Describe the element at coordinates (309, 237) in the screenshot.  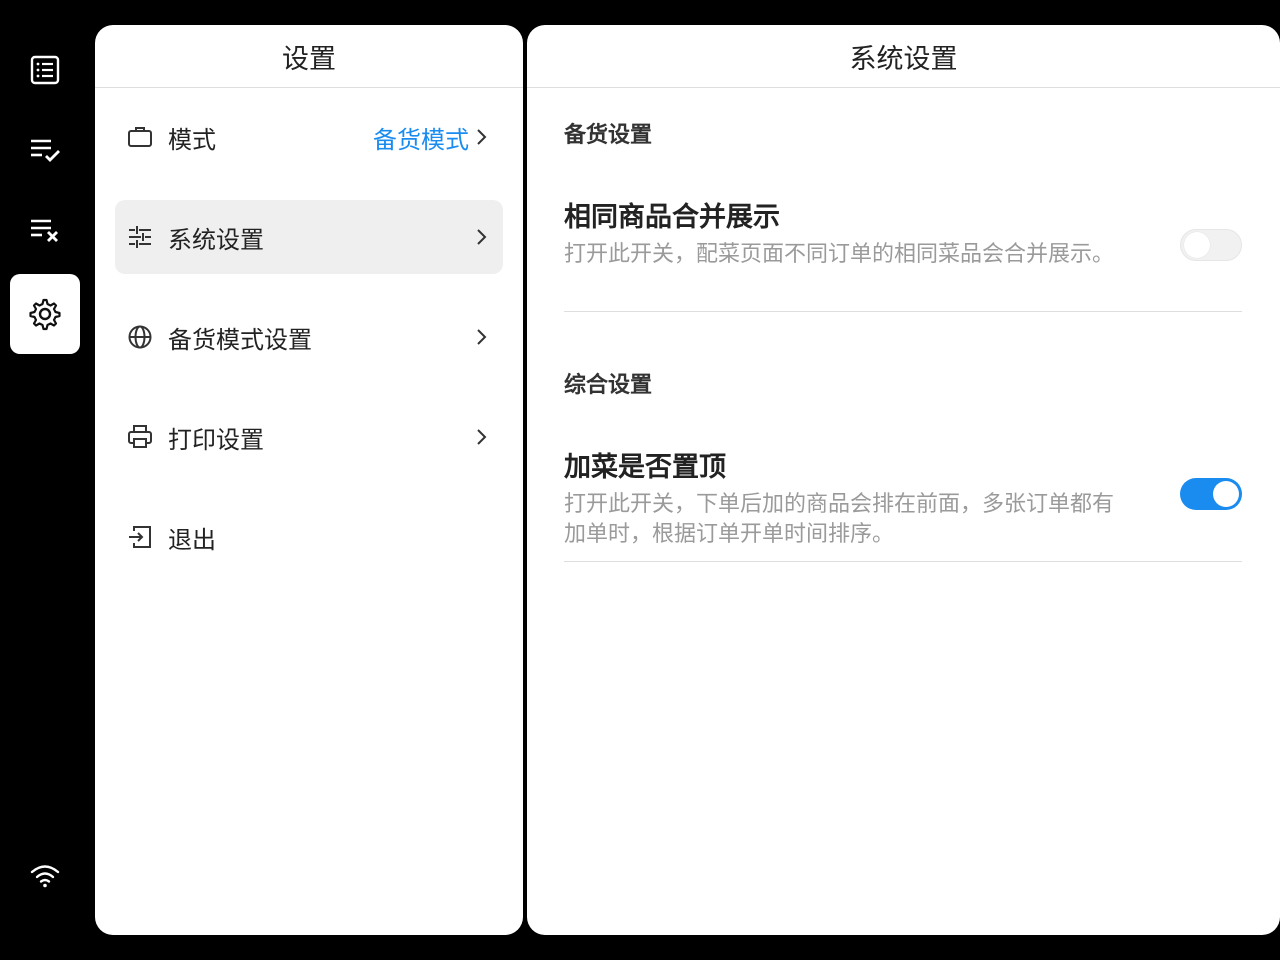
I see `menu-item-system-settings: 系统设置` at that location.